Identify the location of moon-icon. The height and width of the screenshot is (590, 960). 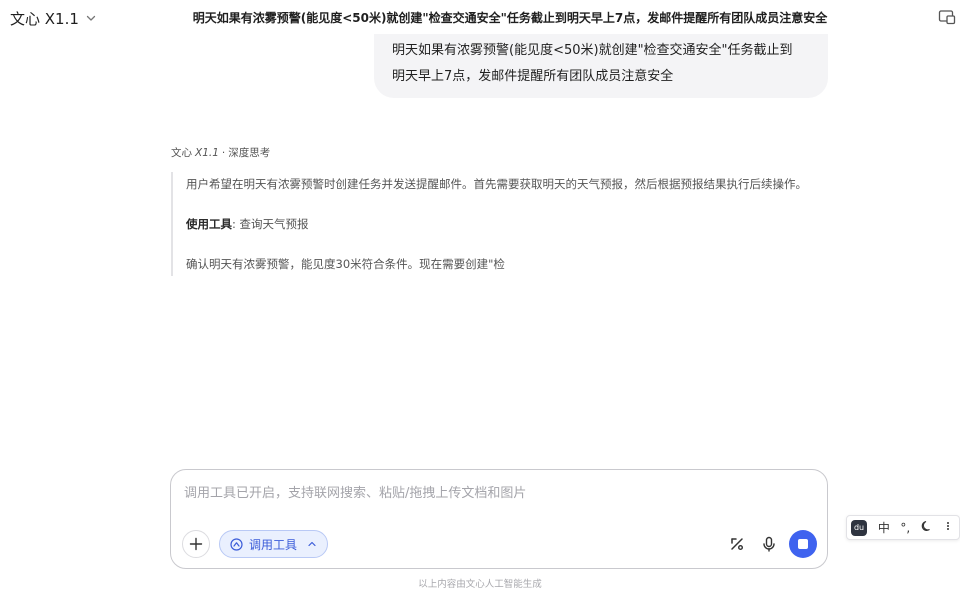
(925, 525).